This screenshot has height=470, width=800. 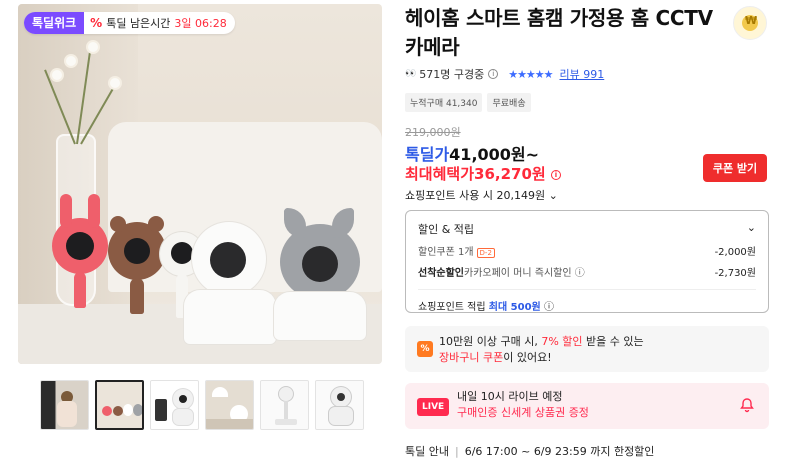 What do you see at coordinates (433, 132) in the screenshot?
I see `original-price: 219,000원` at bounding box center [433, 132].